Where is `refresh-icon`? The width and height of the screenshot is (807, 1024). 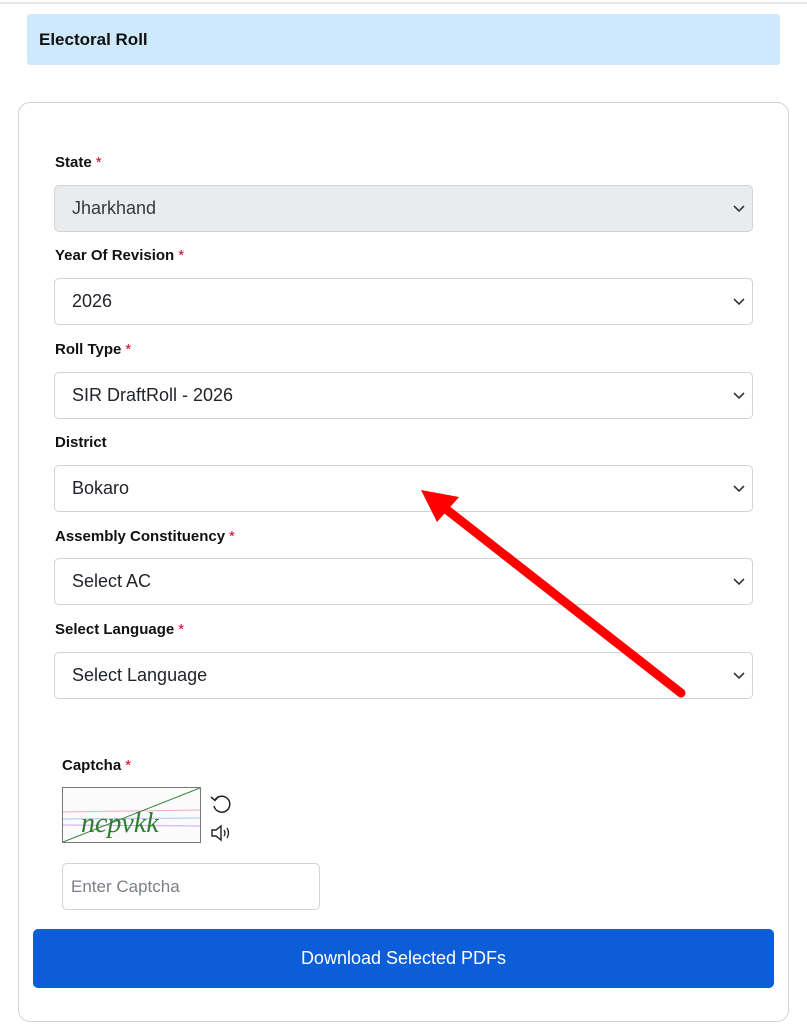
refresh-icon is located at coordinates (221, 804).